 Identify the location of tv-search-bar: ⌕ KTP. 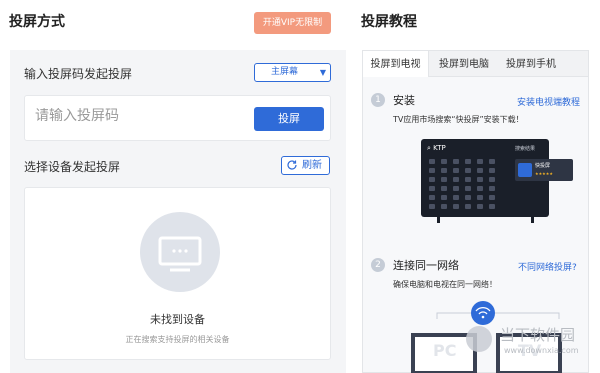
(468, 149).